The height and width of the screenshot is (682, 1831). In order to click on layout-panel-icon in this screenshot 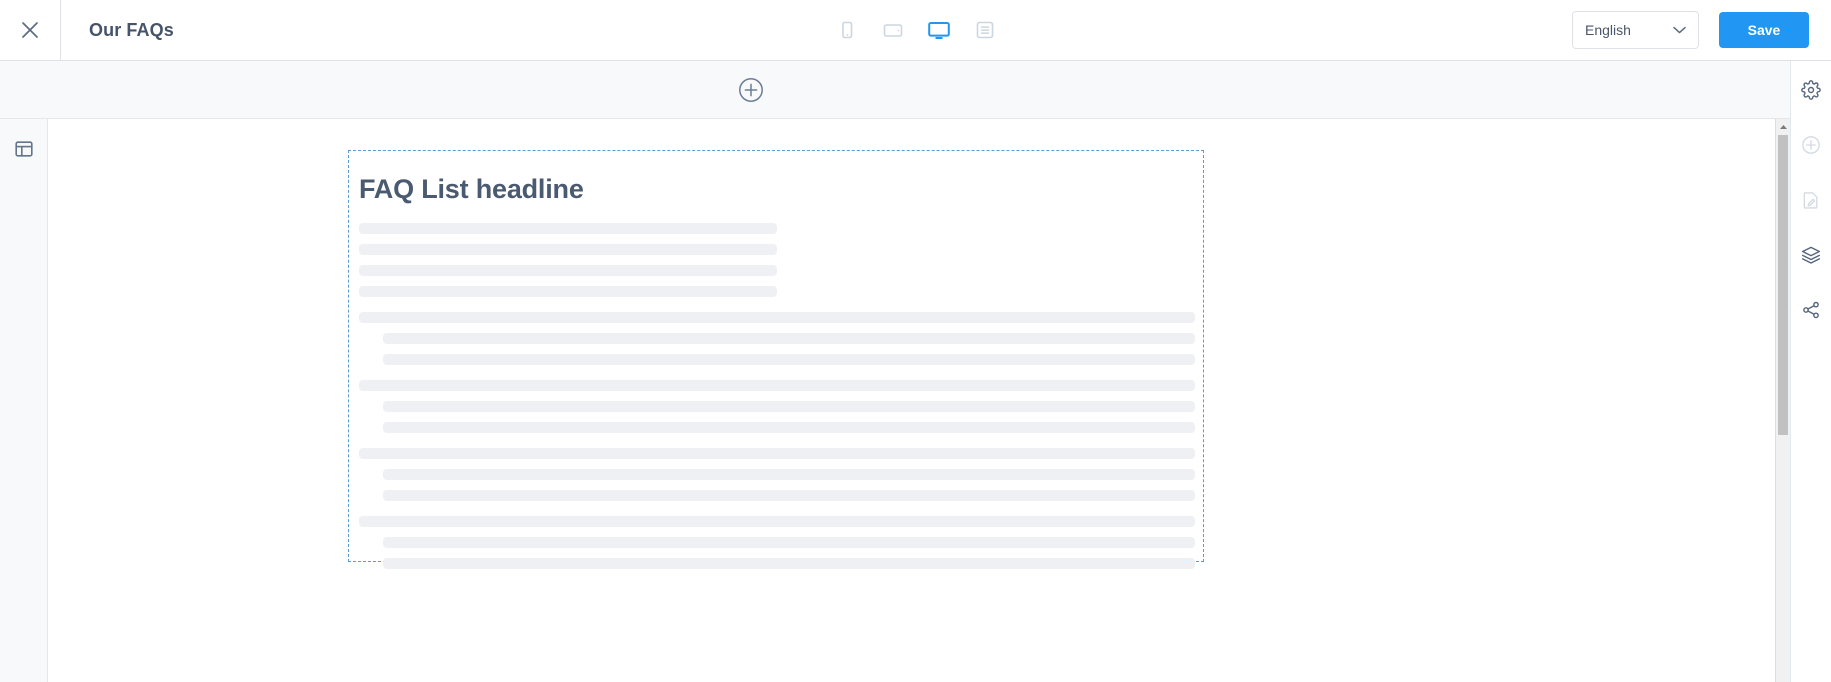, I will do `click(24, 150)`.